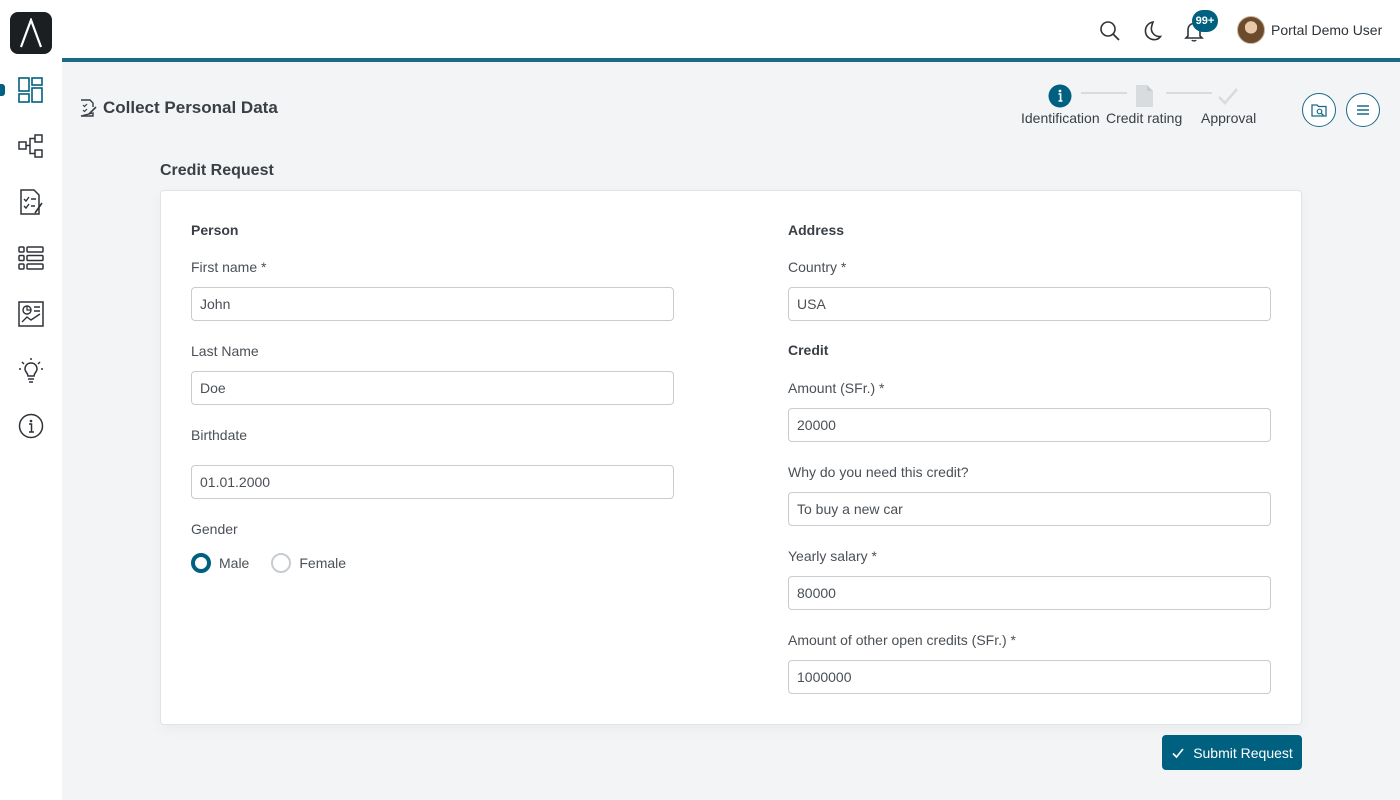 Image resolution: width=1400 pixels, height=800 pixels. What do you see at coordinates (1029, 593) in the screenshot?
I see `salary-input` at bounding box center [1029, 593].